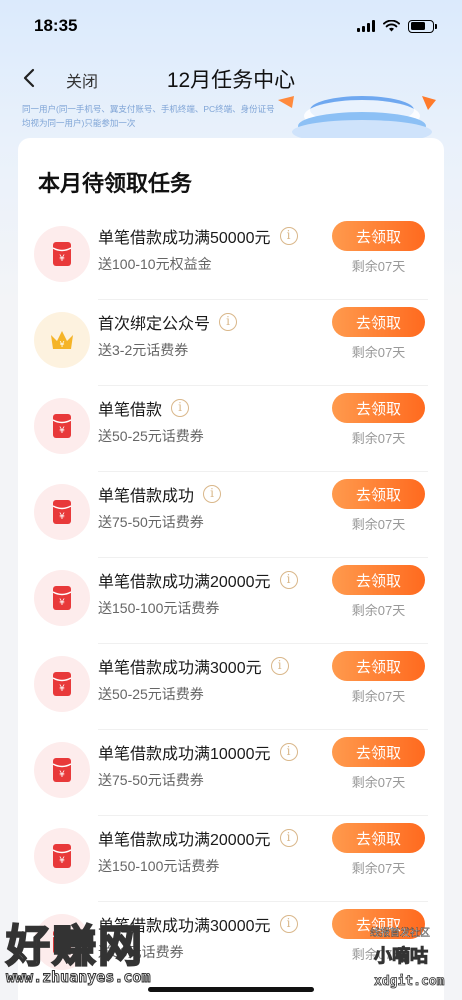 This screenshot has width=462, height=1000. Describe the element at coordinates (184, 238) in the screenshot. I see `task-name-text: 单笔借款成功满50000元` at that location.